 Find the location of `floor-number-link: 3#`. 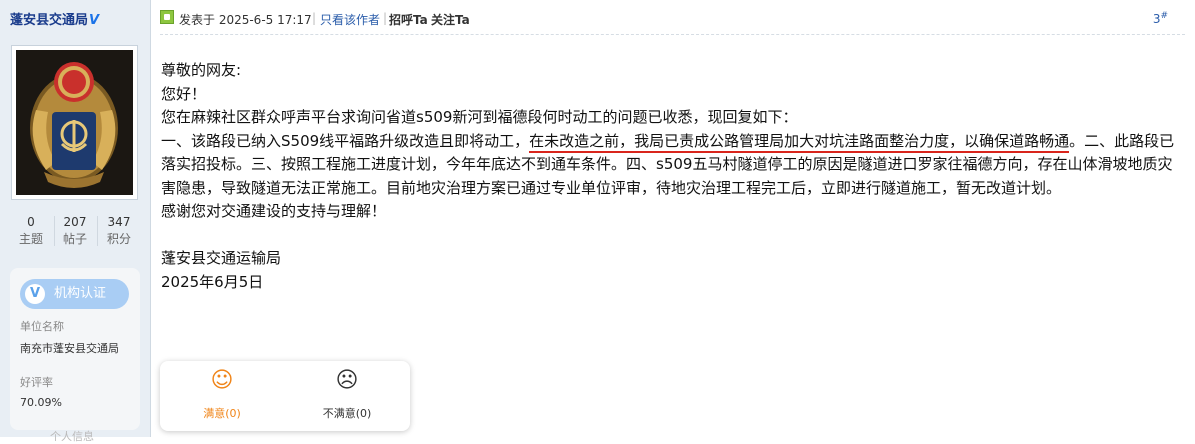

floor-number-link: 3# is located at coordinates (1160, 18).